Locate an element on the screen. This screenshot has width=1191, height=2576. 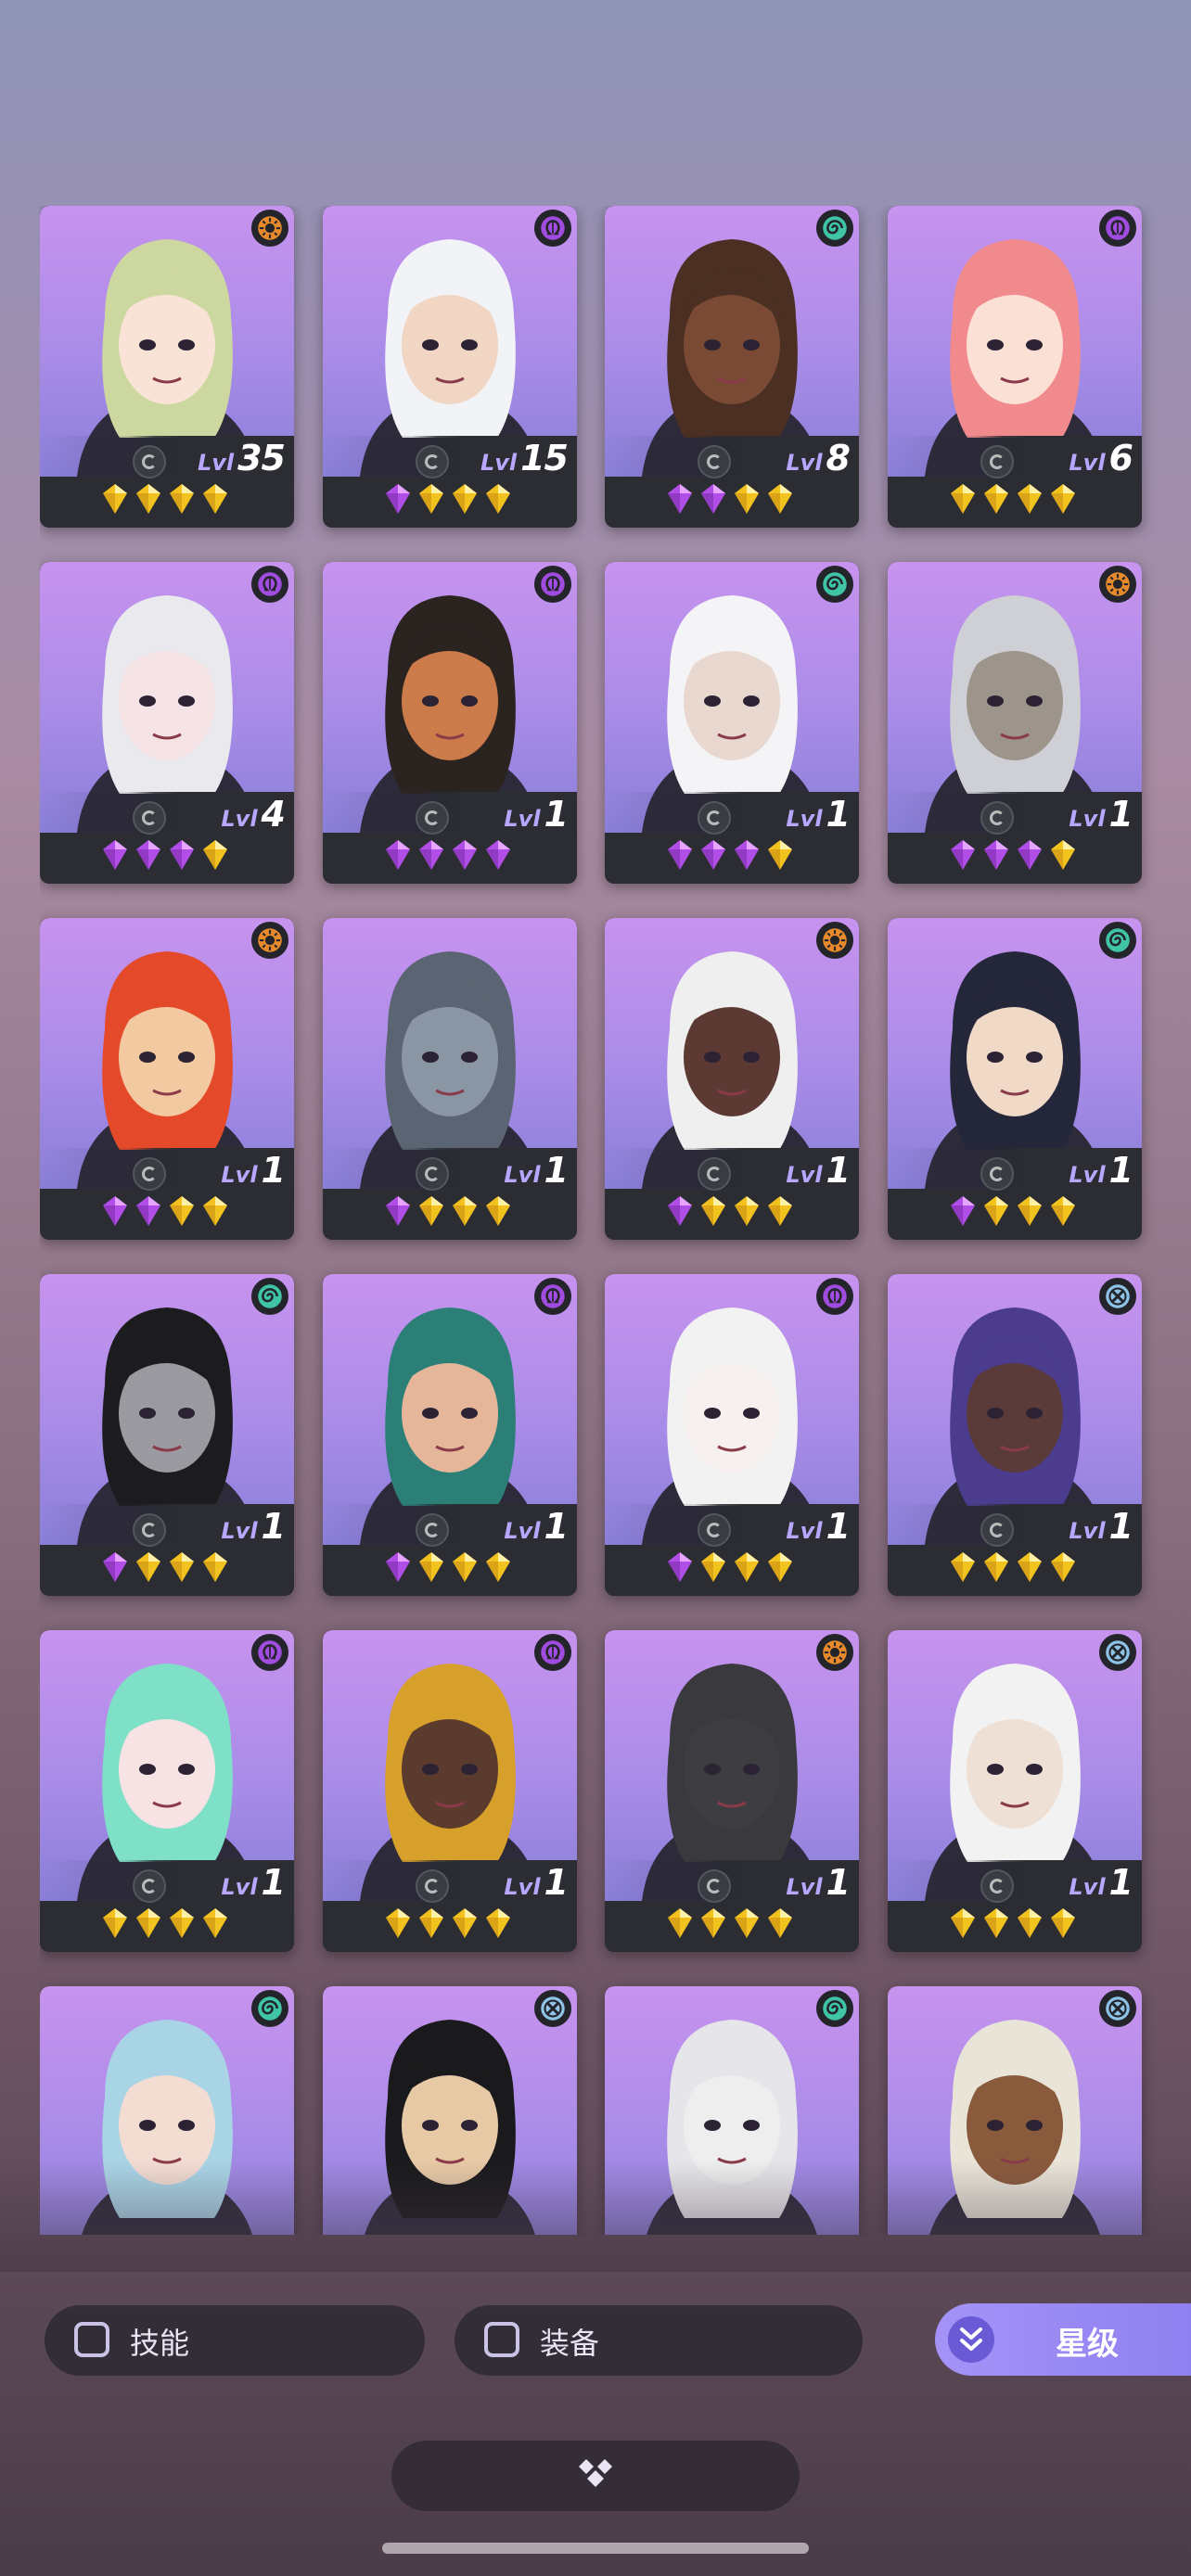
sort-by-star-button: 星级 is located at coordinates (1063, 2339).